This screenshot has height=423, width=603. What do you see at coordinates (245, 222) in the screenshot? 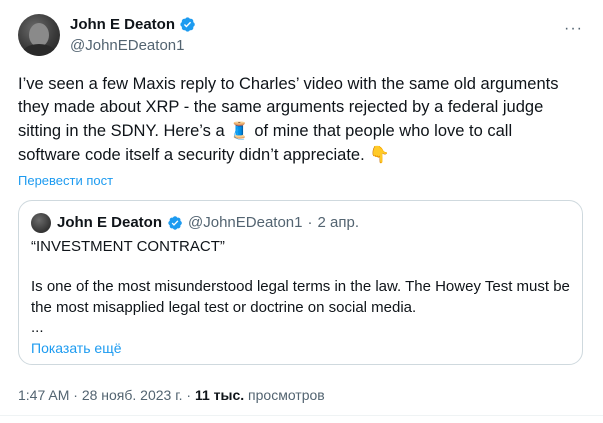
I see `quoted-author-handle: @JohnEDeaton1` at bounding box center [245, 222].